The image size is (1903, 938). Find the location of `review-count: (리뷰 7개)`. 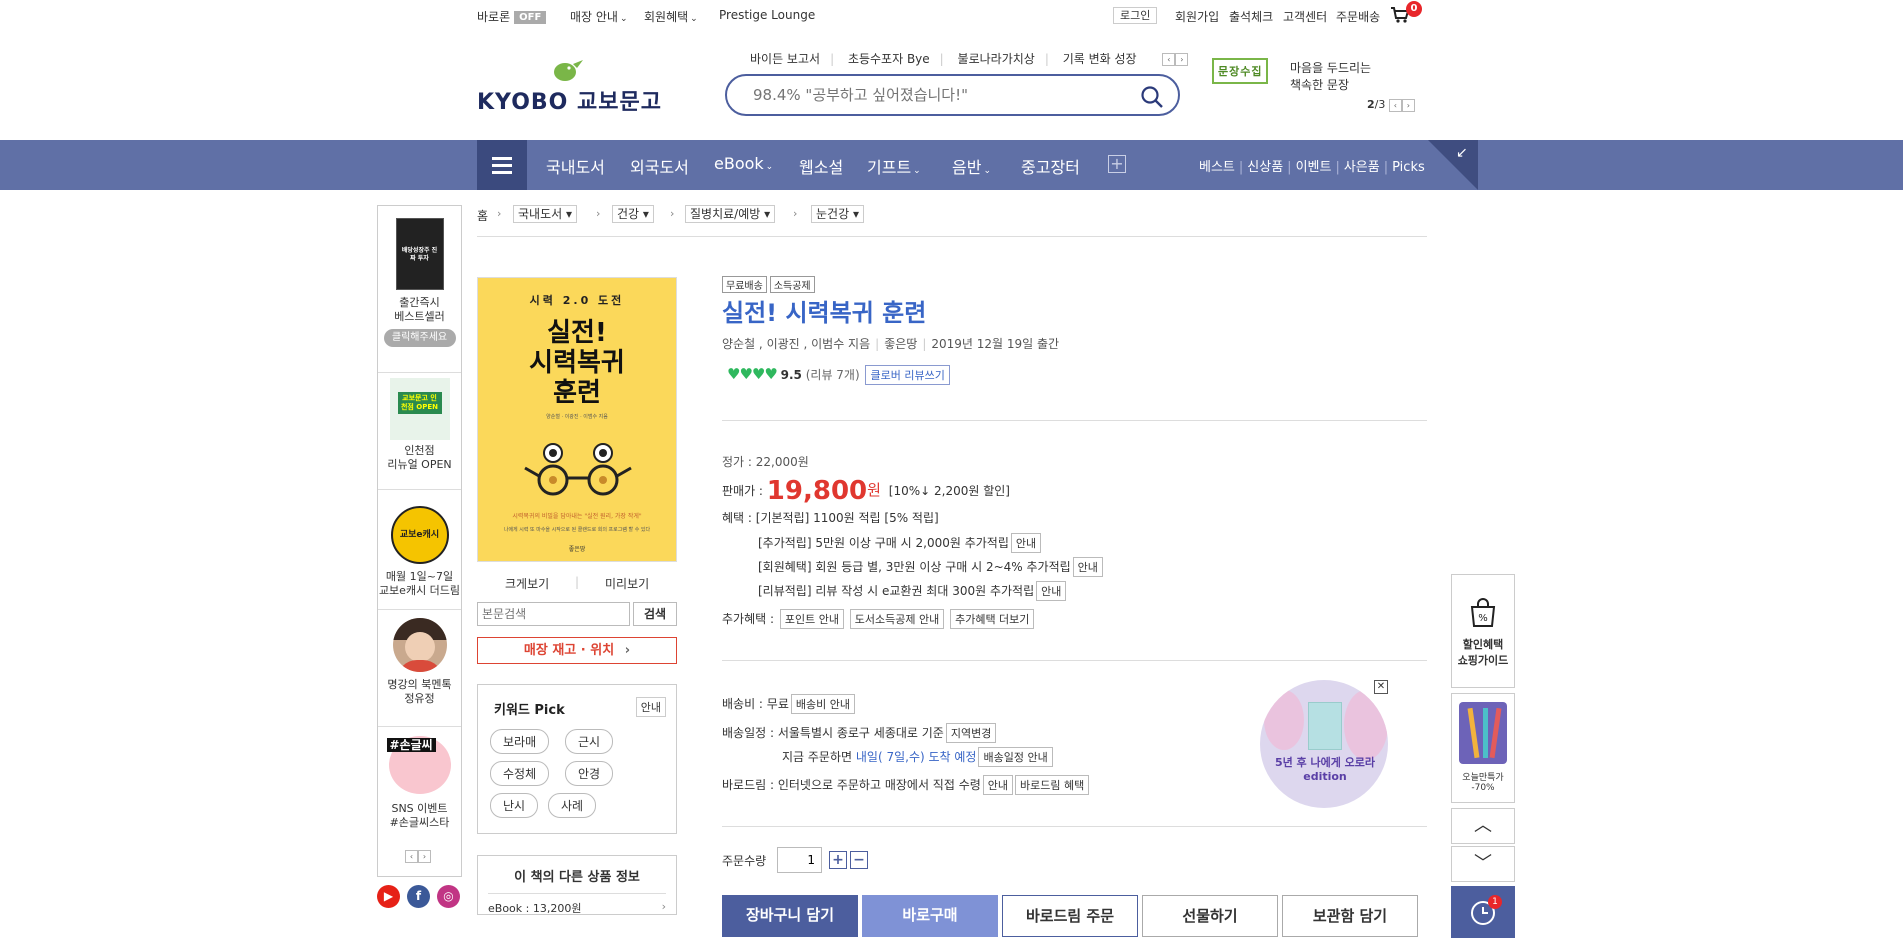

review-count: (리뷰 7개) is located at coordinates (833, 375).